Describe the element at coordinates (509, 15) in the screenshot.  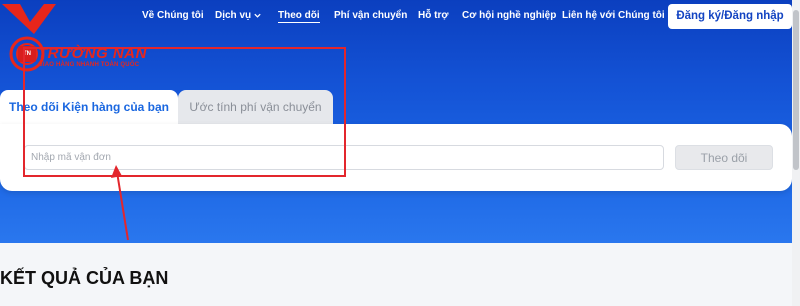
I see `nav-item-careers: Cơ hội nghề nghiệp` at that location.